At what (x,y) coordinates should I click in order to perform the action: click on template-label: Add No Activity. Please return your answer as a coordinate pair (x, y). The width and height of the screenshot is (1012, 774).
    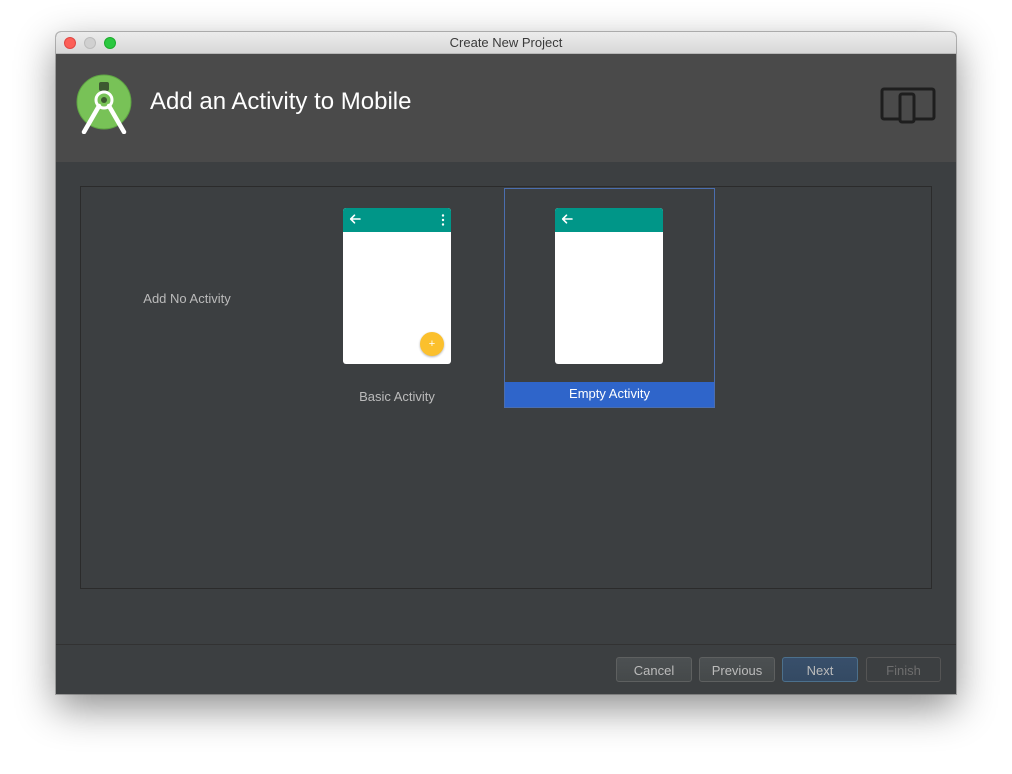
    Looking at the image, I should click on (187, 298).